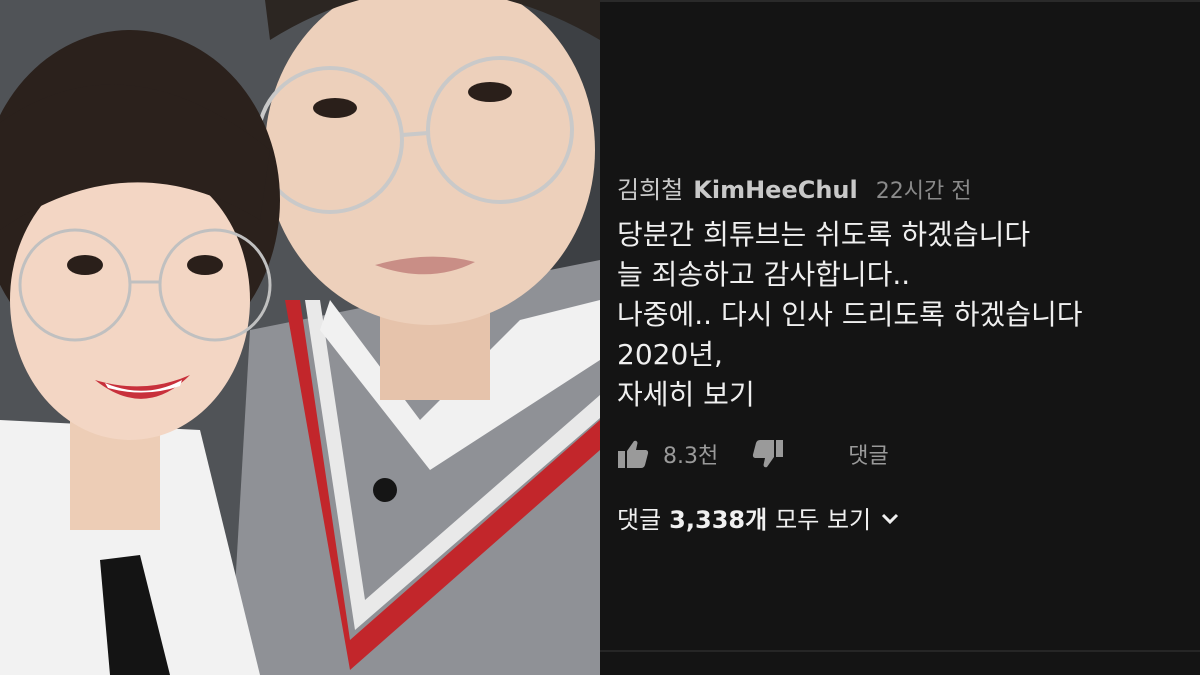 Image resolution: width=1200 pixels, height=675 pixels. What do you see at coordinates (670, 354) in the screenshot?
I see `comment-line: 2020년,` at bounding box center [670, 354].